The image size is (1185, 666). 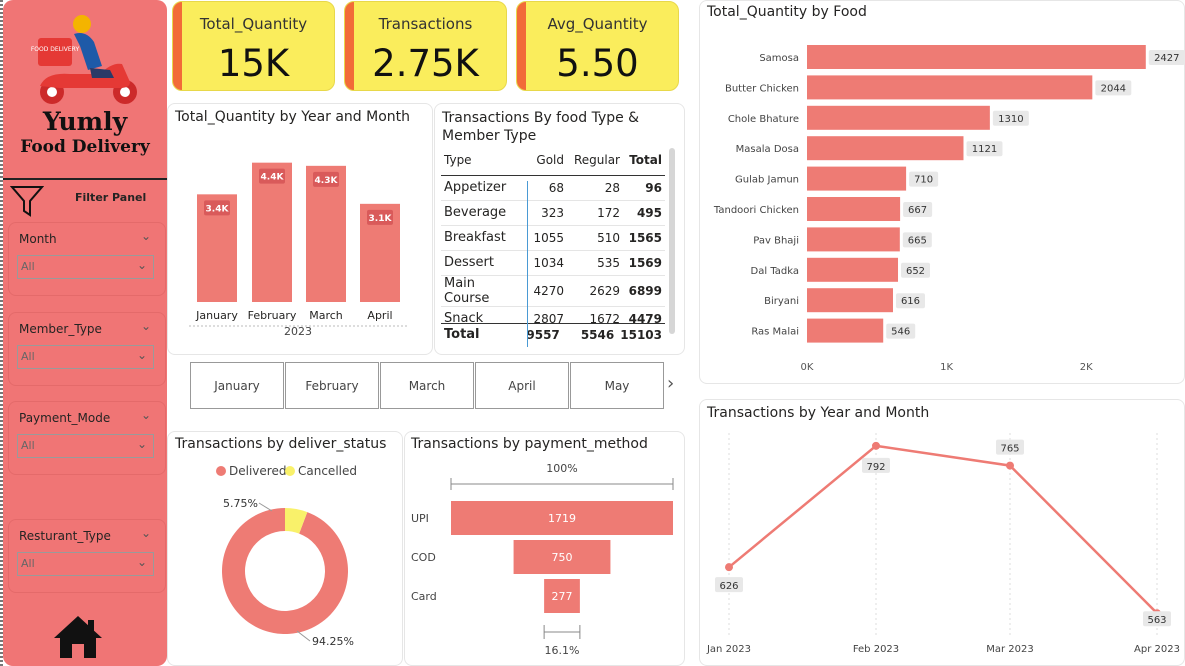 I want to click on payment-mode-filter: Payment_Mode ⌄ All ⌄, so click(x=87, y=438).